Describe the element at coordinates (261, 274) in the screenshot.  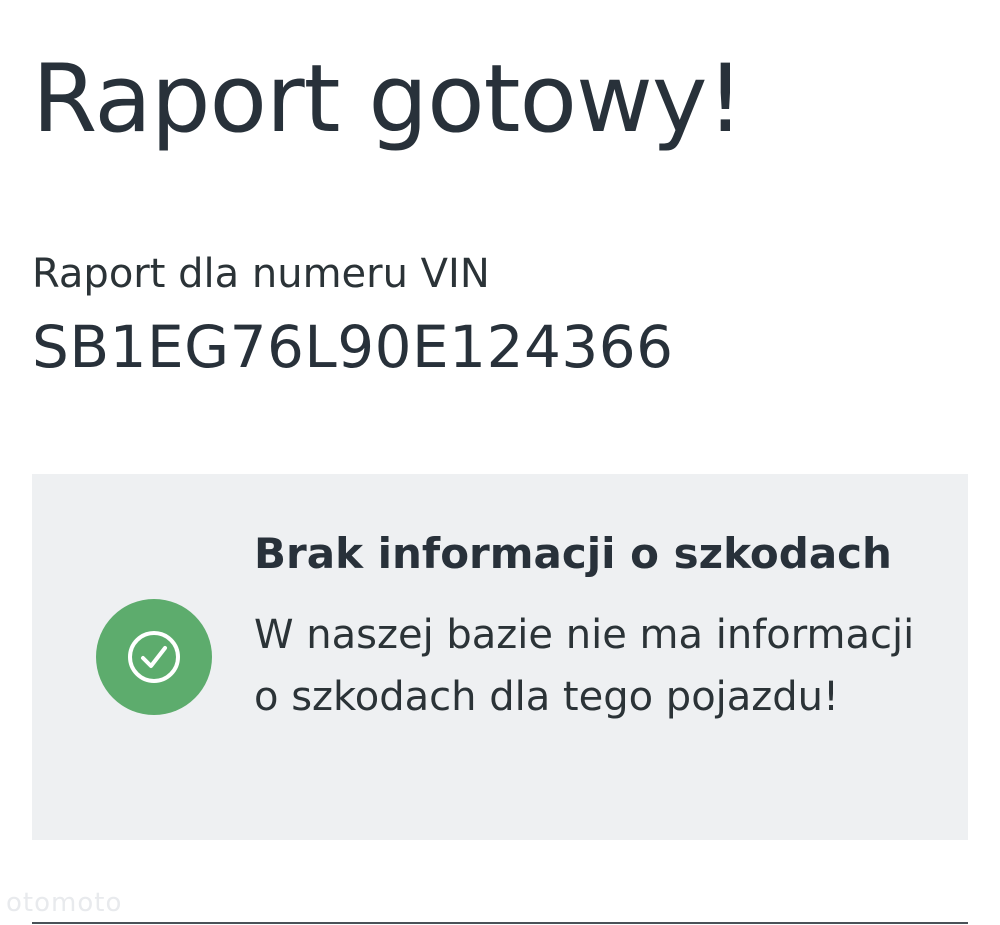
I see `vin-label: Raport dla numeru VIN` at that location.